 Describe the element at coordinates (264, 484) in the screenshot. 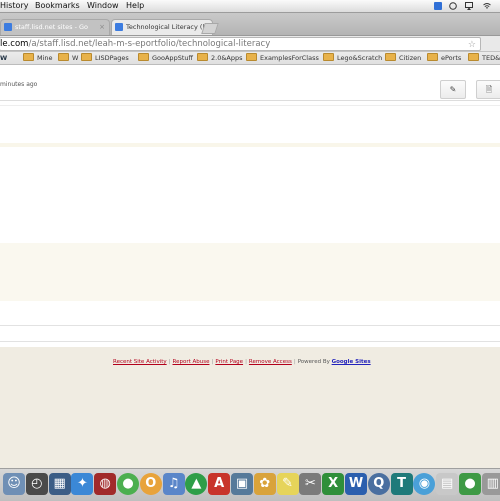

I see `photos-icon: ✿` at that location.